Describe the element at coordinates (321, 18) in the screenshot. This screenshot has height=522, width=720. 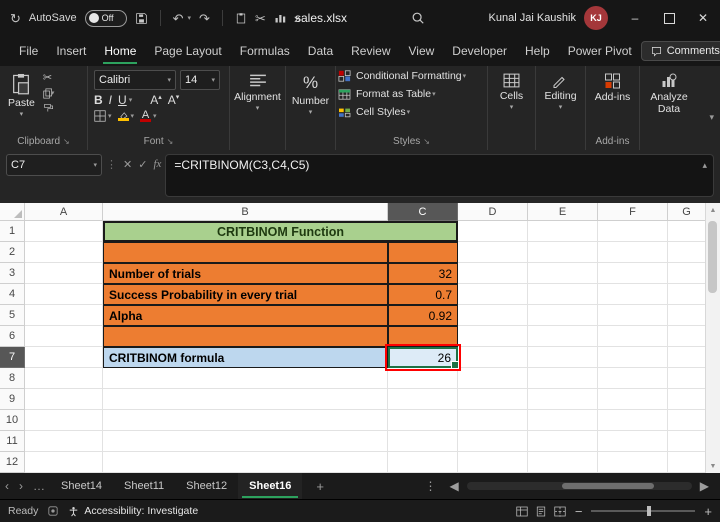
I see `document-title: sales.xlsx` at that location.